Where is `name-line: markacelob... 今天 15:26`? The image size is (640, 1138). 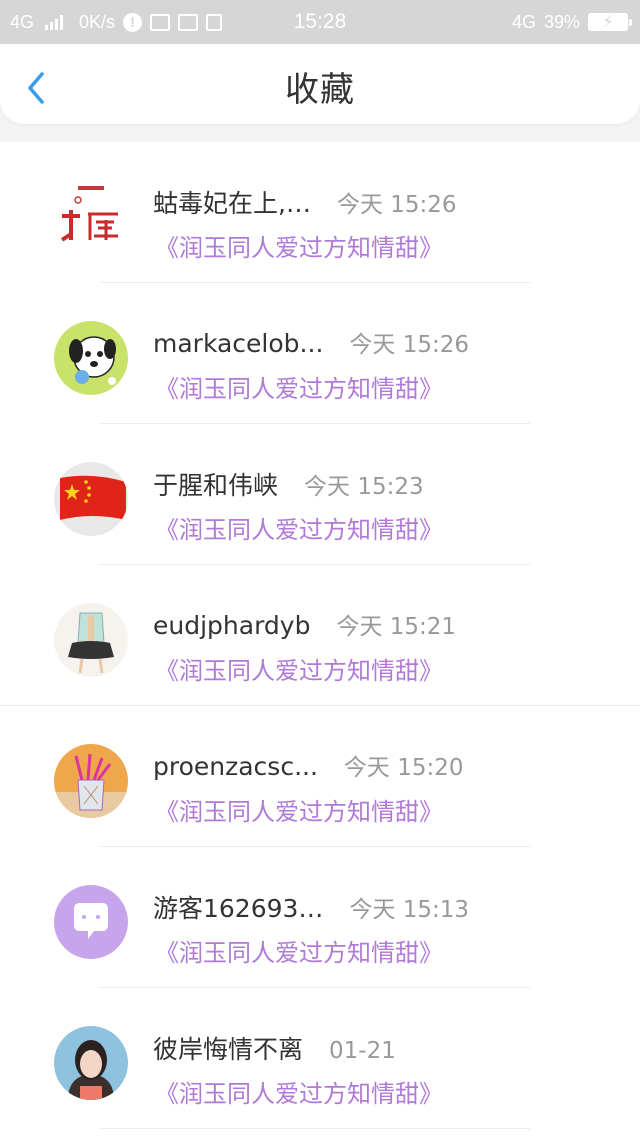 name-line: markacelob... 今天 15:26 is located at coordinates (311, 342).